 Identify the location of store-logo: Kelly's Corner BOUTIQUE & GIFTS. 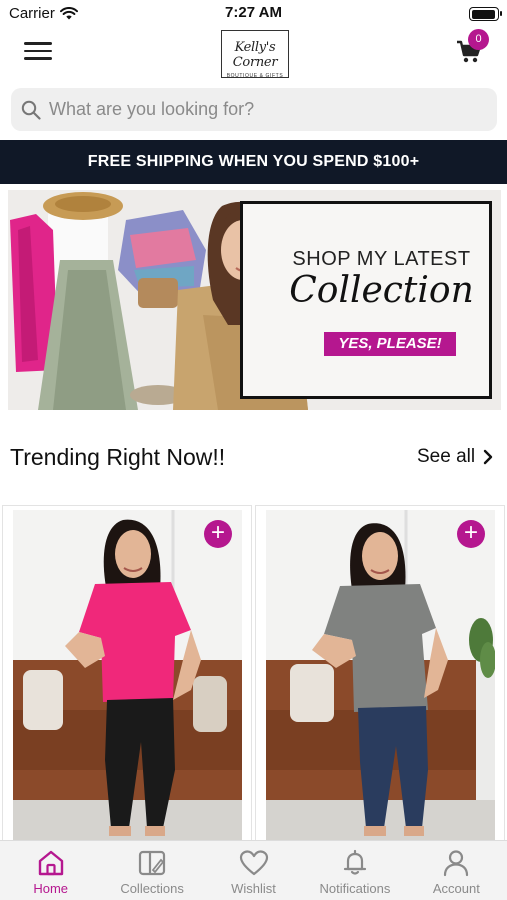
(255, 54).